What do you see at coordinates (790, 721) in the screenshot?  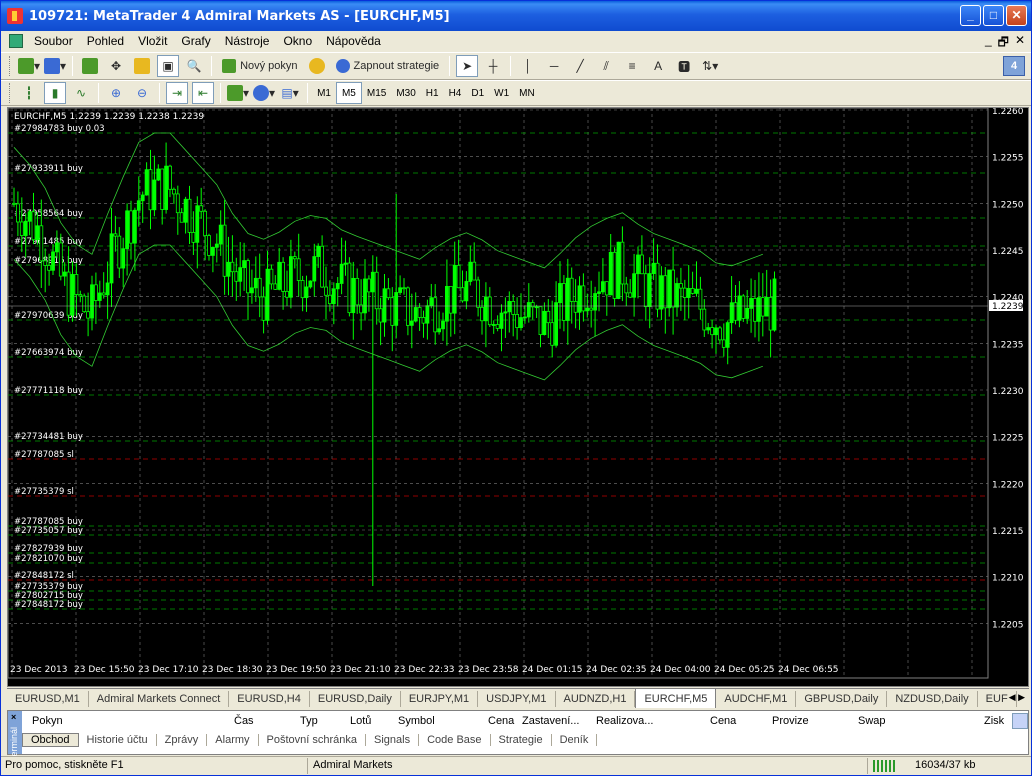 I see `col-provize: Provize` at bounding box center [790, 721].